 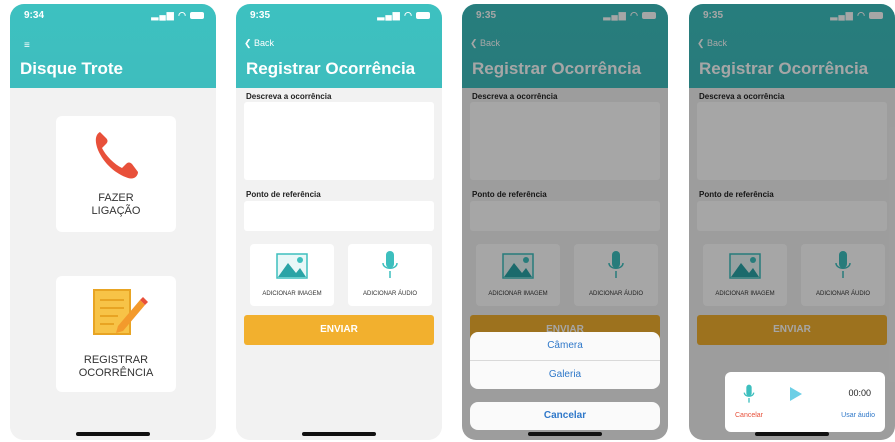 I want to click on hamburger-icon: ≡, so click(x=27, y=45).